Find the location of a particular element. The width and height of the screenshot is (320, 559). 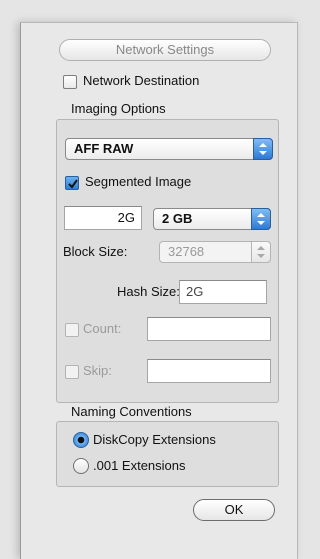

checkmark-icon is located at coordinates (73, 184).